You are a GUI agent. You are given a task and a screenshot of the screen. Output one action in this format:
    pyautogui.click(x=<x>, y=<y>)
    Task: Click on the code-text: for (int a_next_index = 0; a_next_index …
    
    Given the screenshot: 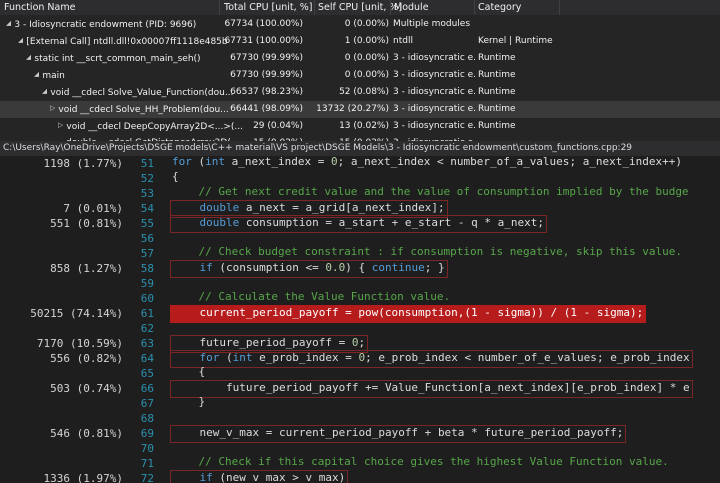 What is the action you would take?
    pyautogui.click(x=427, y=162)
    